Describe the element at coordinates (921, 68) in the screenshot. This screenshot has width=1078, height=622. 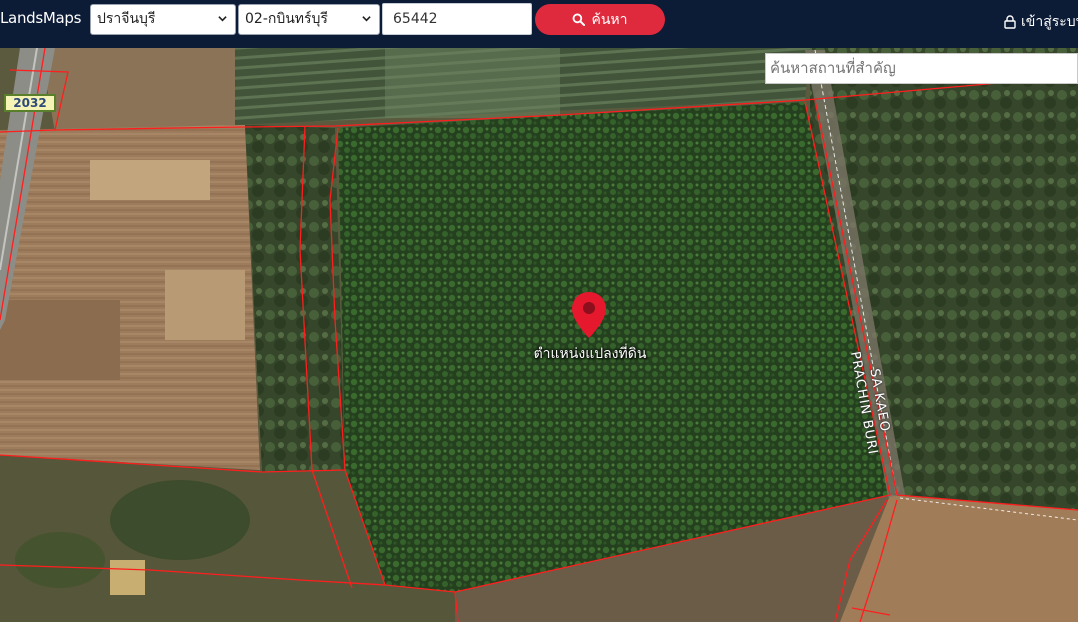
I see `place-search-input: ค้นหาสถานที่สำคัญ` at that location.